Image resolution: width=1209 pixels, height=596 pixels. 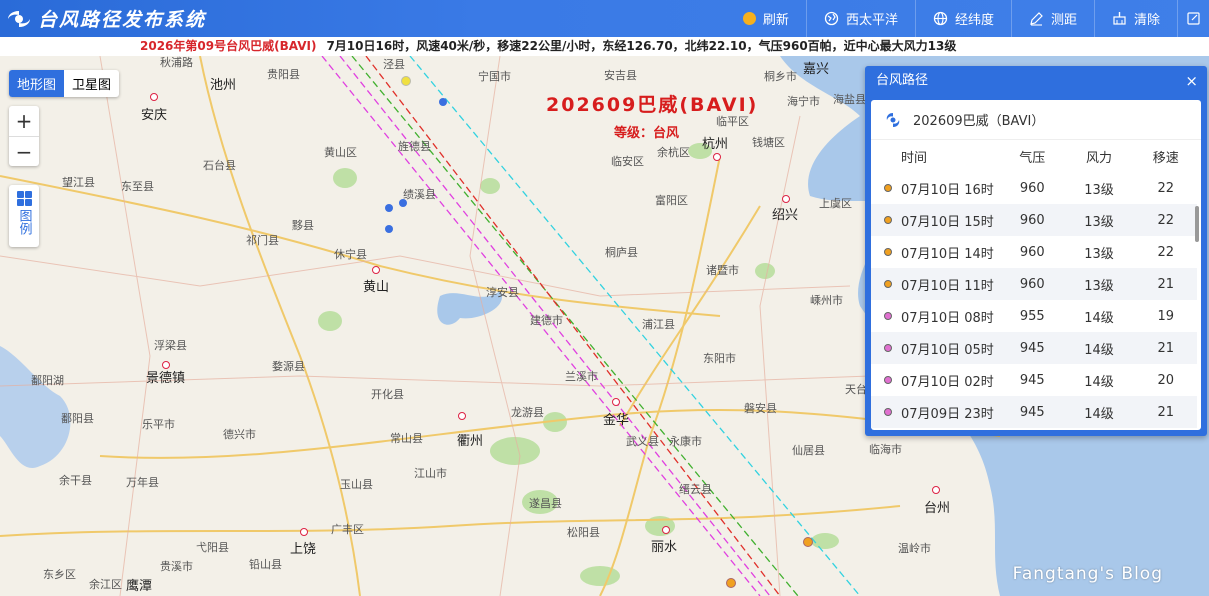 What do you see at coordinates (283, 74) in the screenshot?
I see `place-label: 贵阳县` at bounding box center [283, 74].